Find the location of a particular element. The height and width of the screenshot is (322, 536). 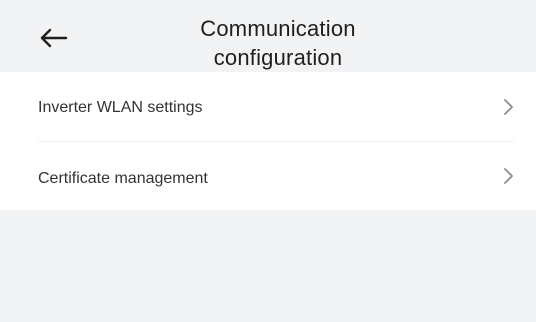

inverter-wlan-settings-label: Inverter WLAN settings is located at coordinates (120, 107).